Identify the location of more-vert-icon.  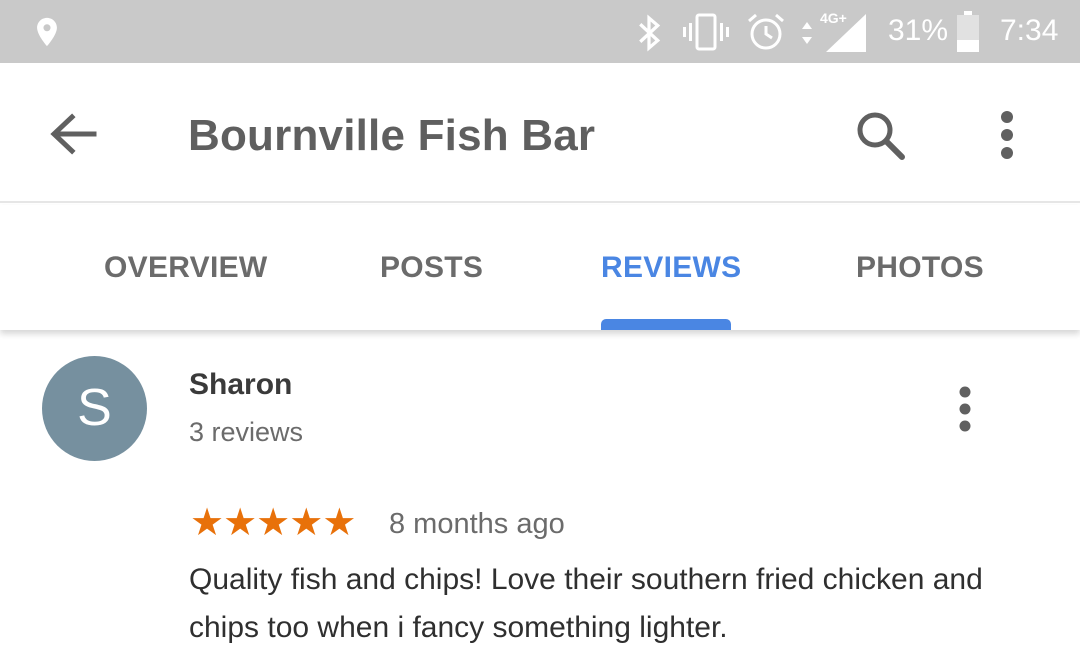
(1007, 135).